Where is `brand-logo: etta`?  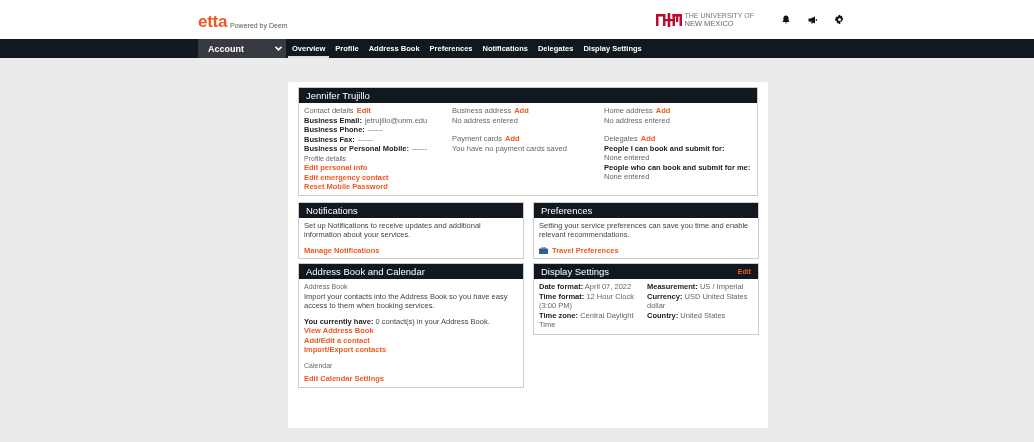 brand-logo: etta is located at coordinates (213, 21).